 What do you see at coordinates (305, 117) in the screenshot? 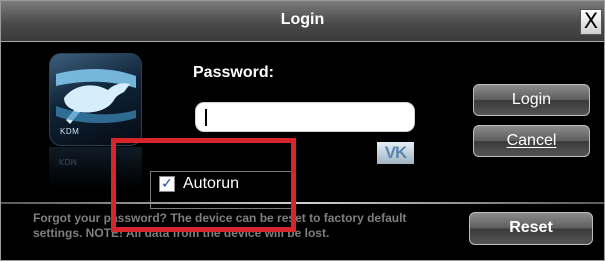
I see `password-input` at bounding box center [305, 117].